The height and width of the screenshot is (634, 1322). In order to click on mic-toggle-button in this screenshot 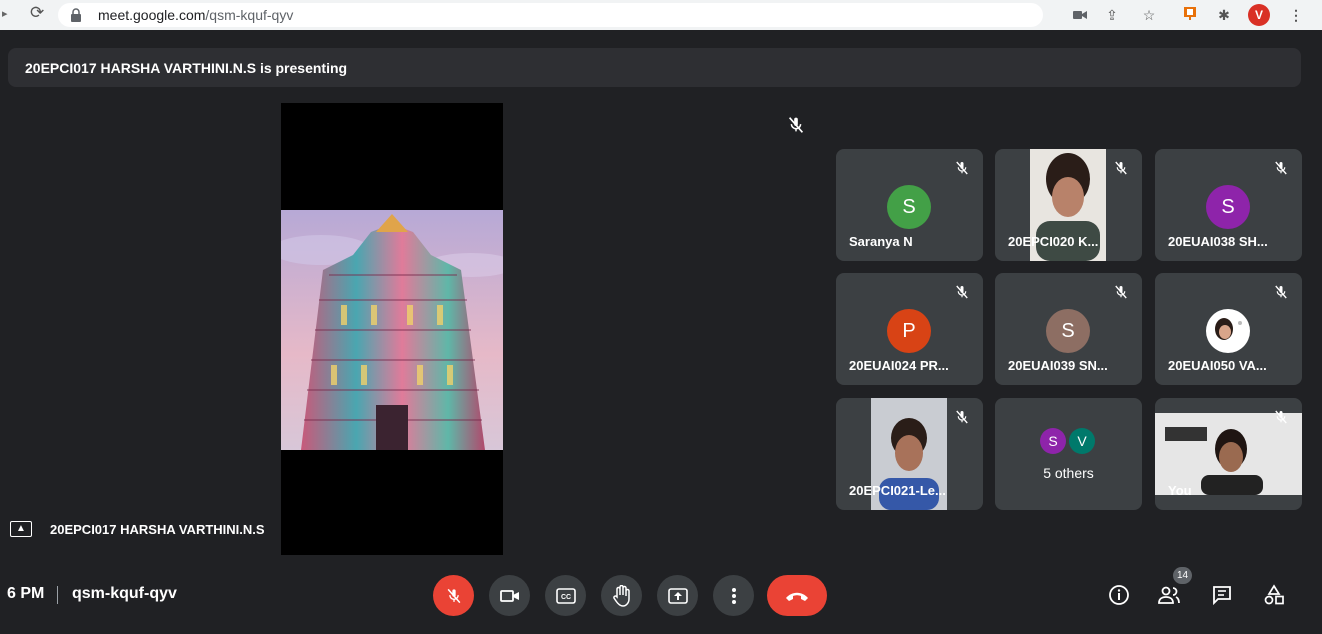, I will do `click(453, 595)`.